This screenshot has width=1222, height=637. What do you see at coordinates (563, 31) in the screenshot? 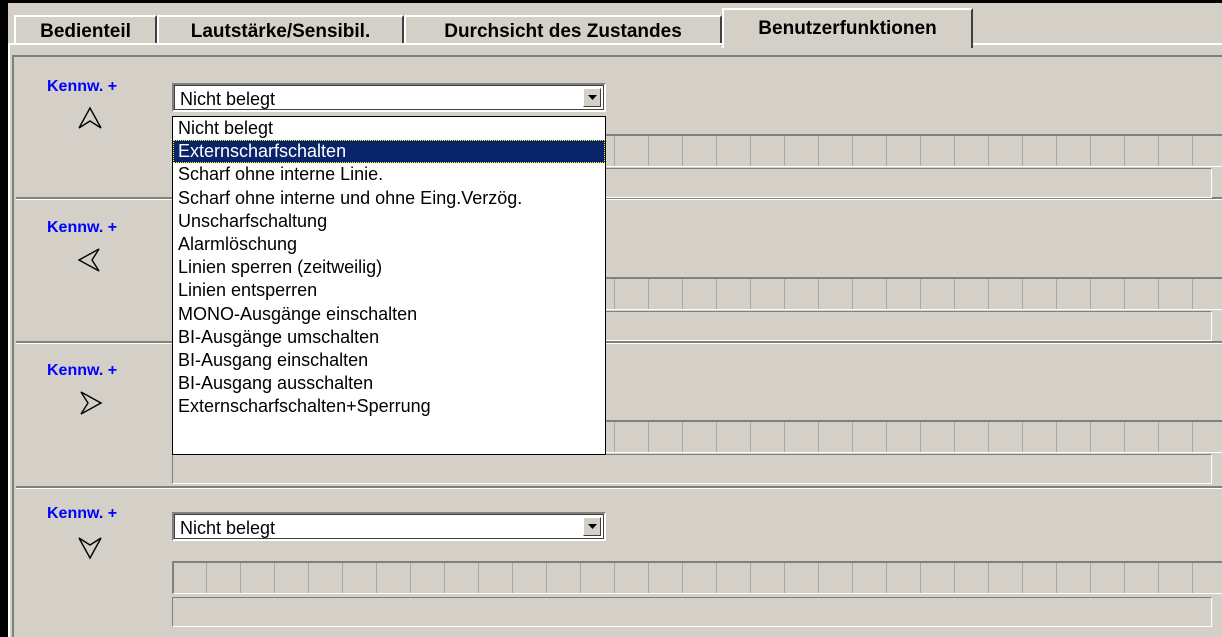
I see `tab-label: Durchsicht des Zustandes` at bounding box center [563, 31].